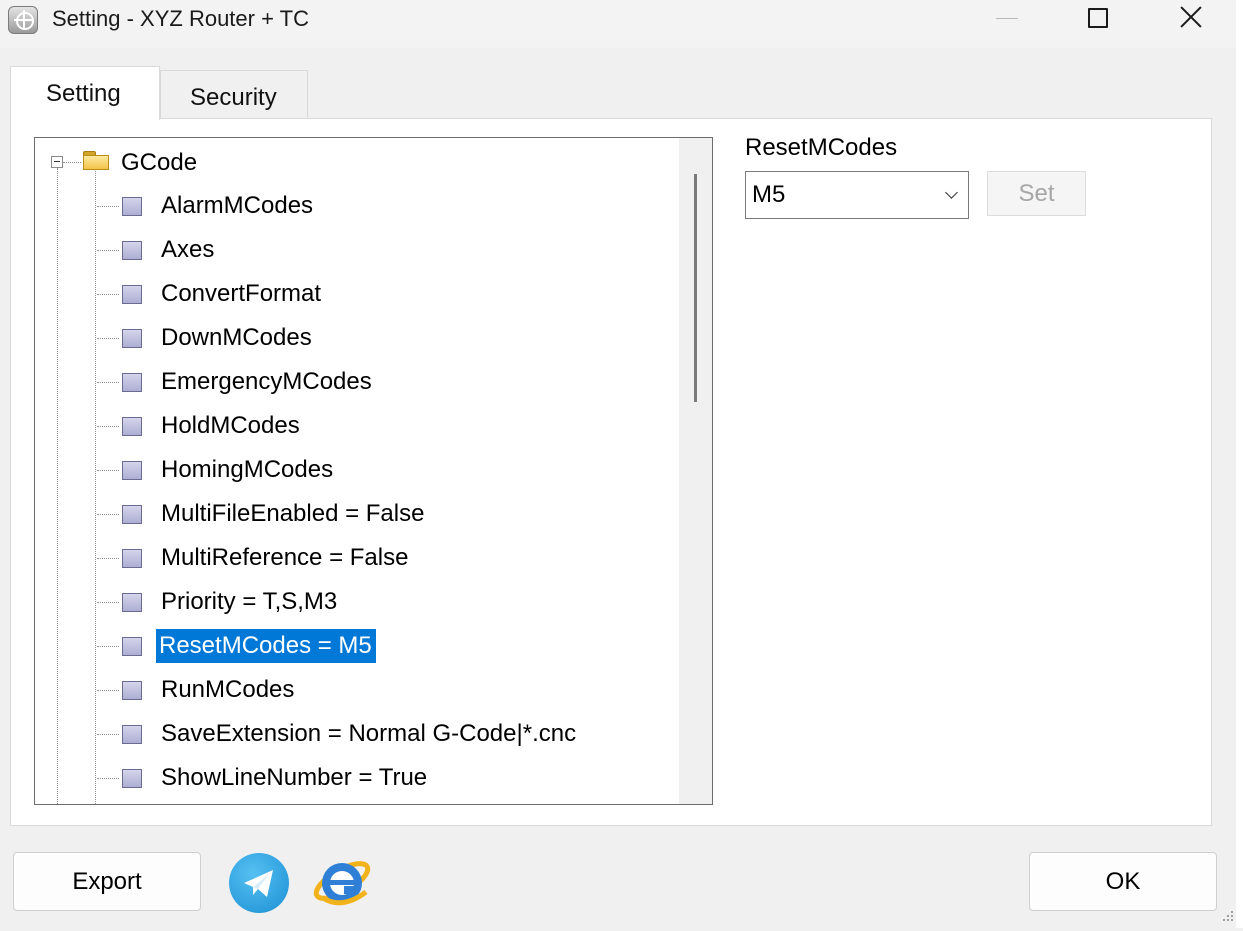  I want to click on minimize-button, so click(1006, 20).